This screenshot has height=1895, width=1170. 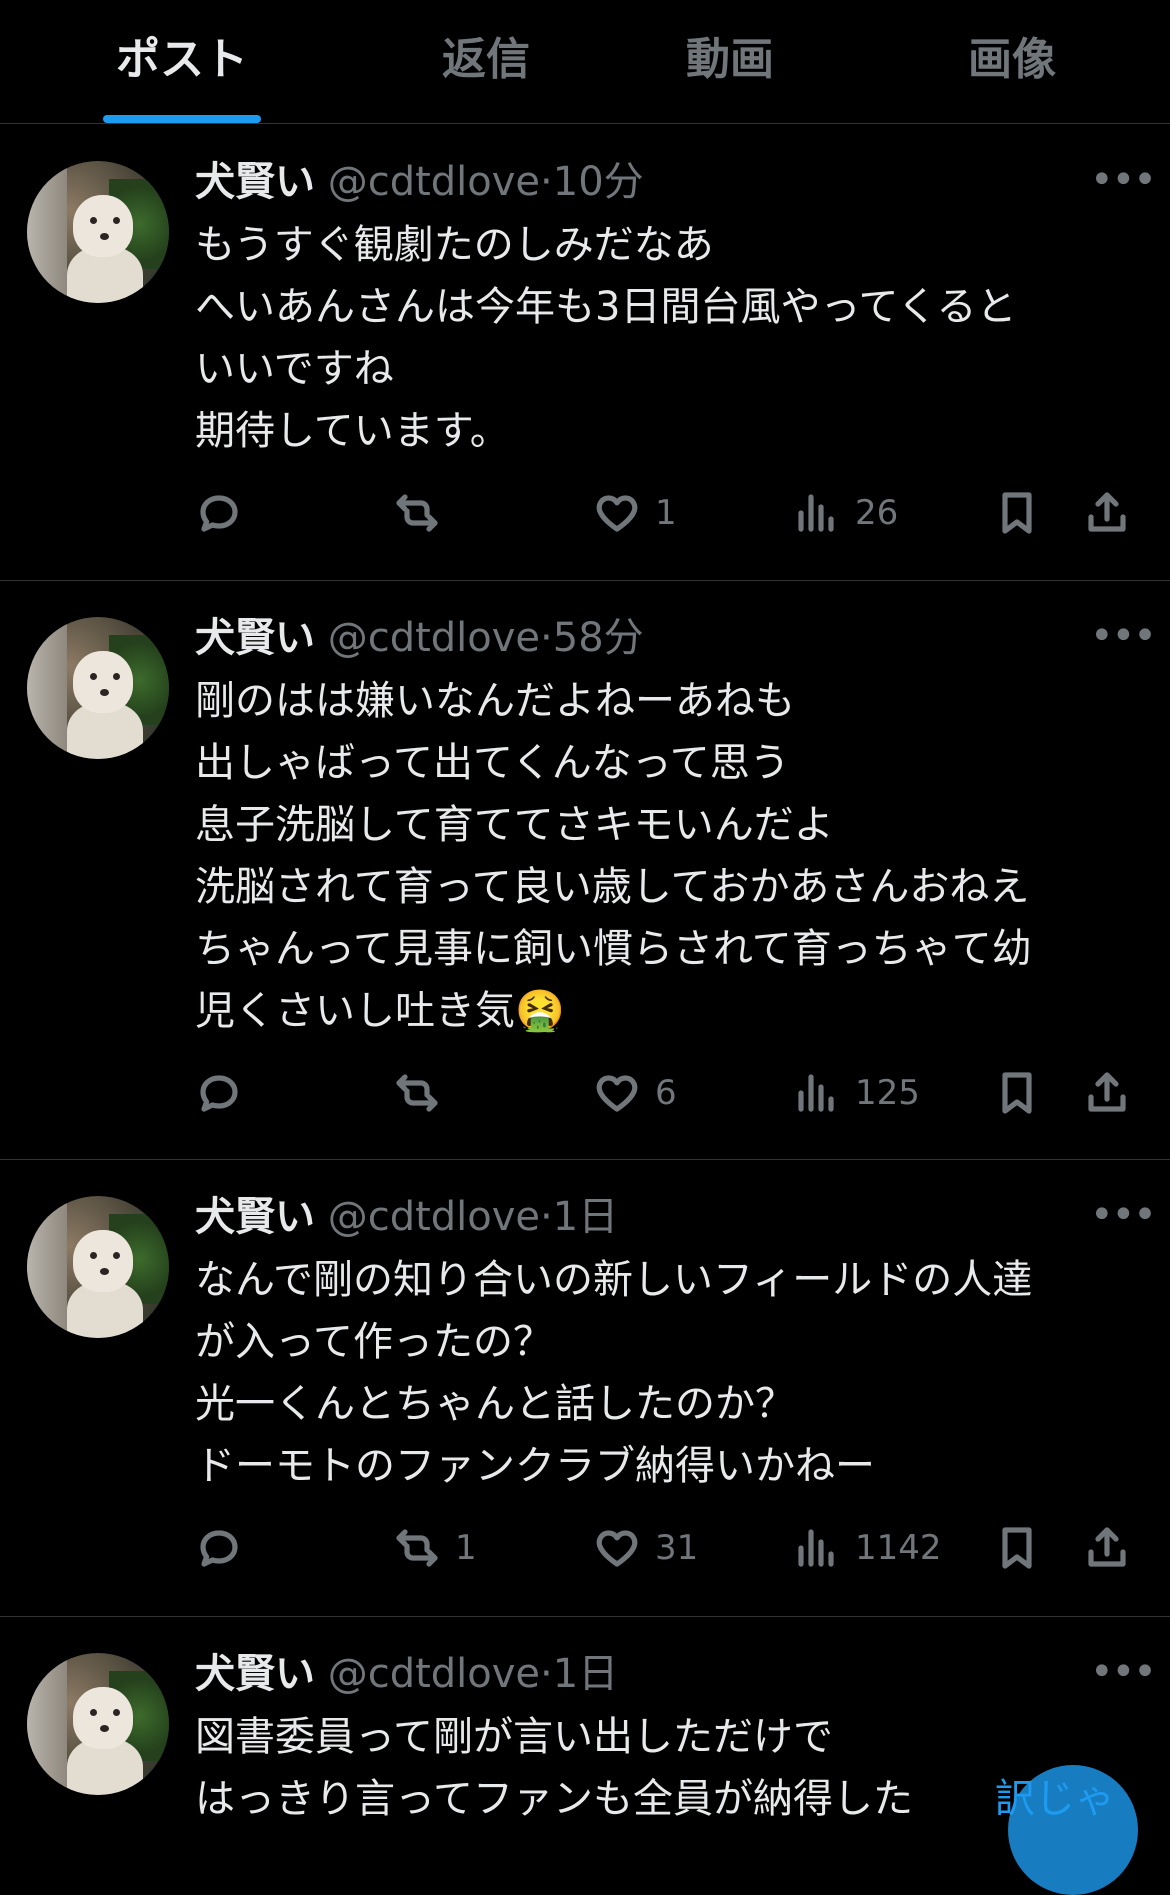 I want to click on retweet-count: 1, so click(x=466, y=1548).